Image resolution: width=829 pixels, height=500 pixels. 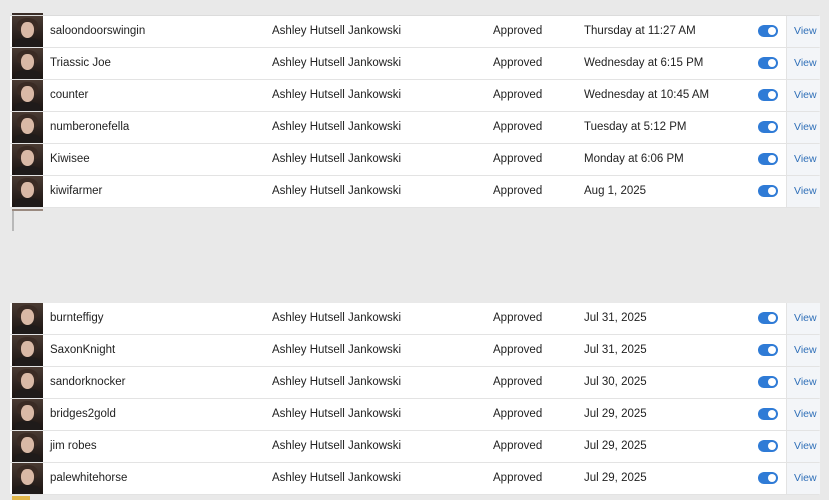 What do you see at coordinates (615, 382) in the screenshot?
I see `timestamp: Jul 30, 2025` at bounding box center [615, 382].